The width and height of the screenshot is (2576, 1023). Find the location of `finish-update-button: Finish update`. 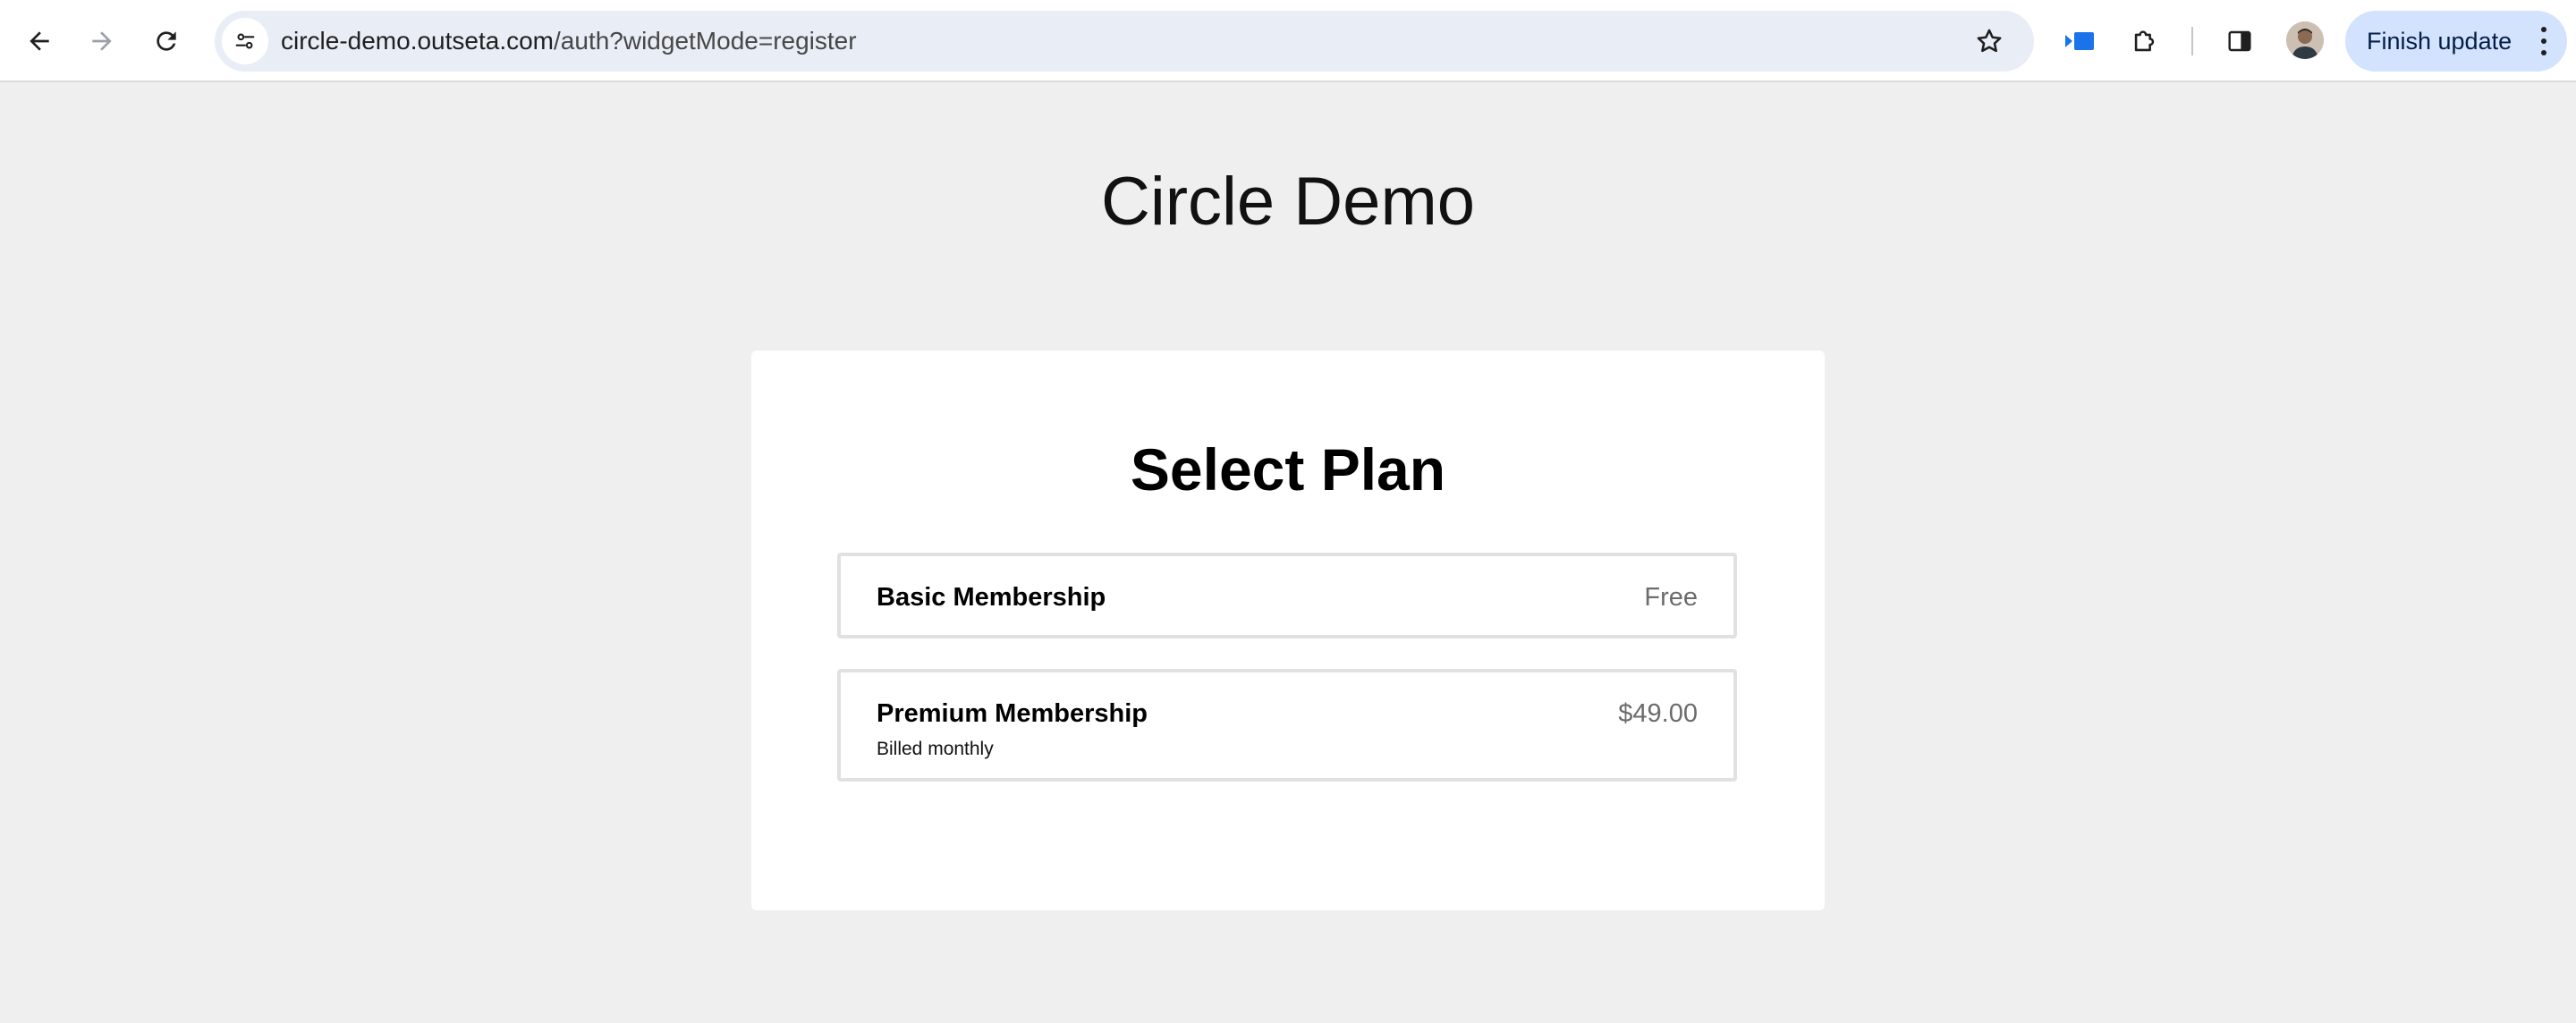

finish-update-button: Finish update is located at coordinates (2456, 41).